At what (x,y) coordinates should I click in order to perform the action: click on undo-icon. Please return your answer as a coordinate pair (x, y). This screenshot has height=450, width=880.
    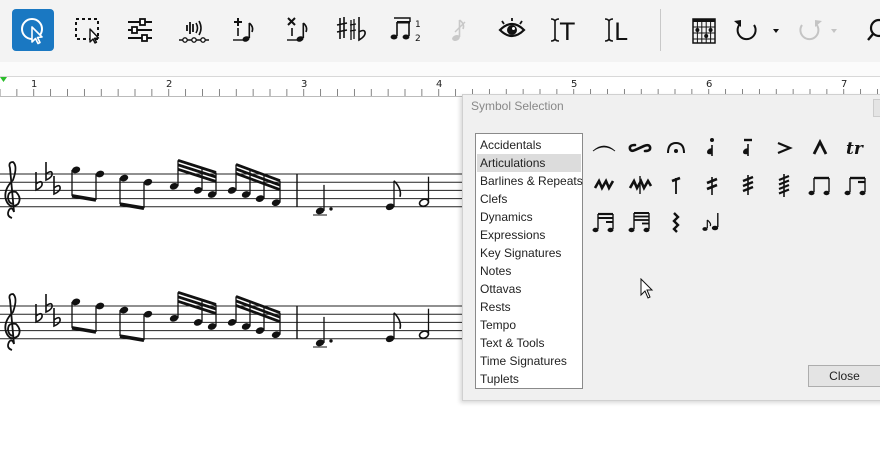
    Looking at the image, I should click on (756, 30).